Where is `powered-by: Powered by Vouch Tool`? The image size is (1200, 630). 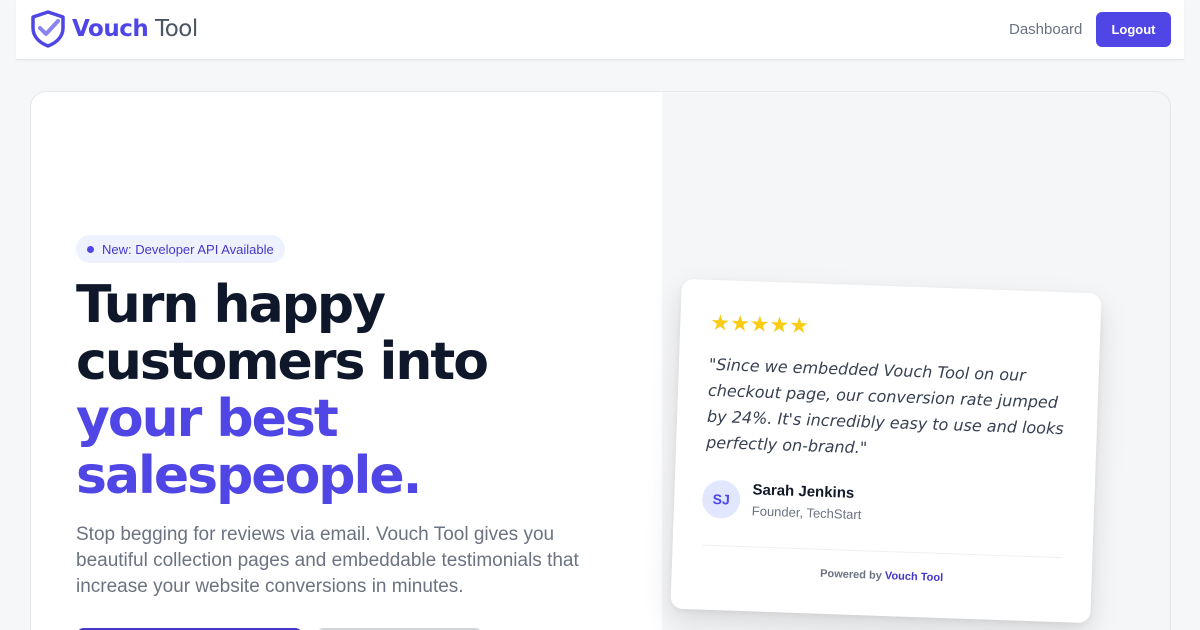 powered-by: Powered by Vouch Tool is located at coordinates (882, 576).